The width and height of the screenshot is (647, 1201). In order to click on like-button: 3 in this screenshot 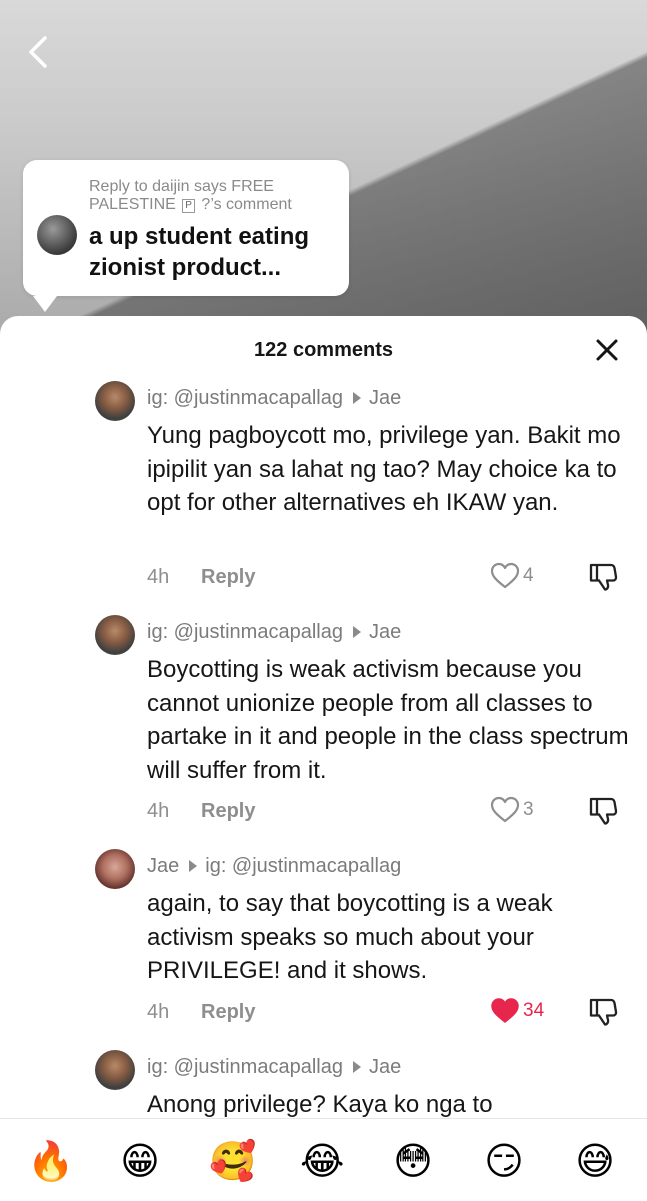, I will do `click(512, 810)`.